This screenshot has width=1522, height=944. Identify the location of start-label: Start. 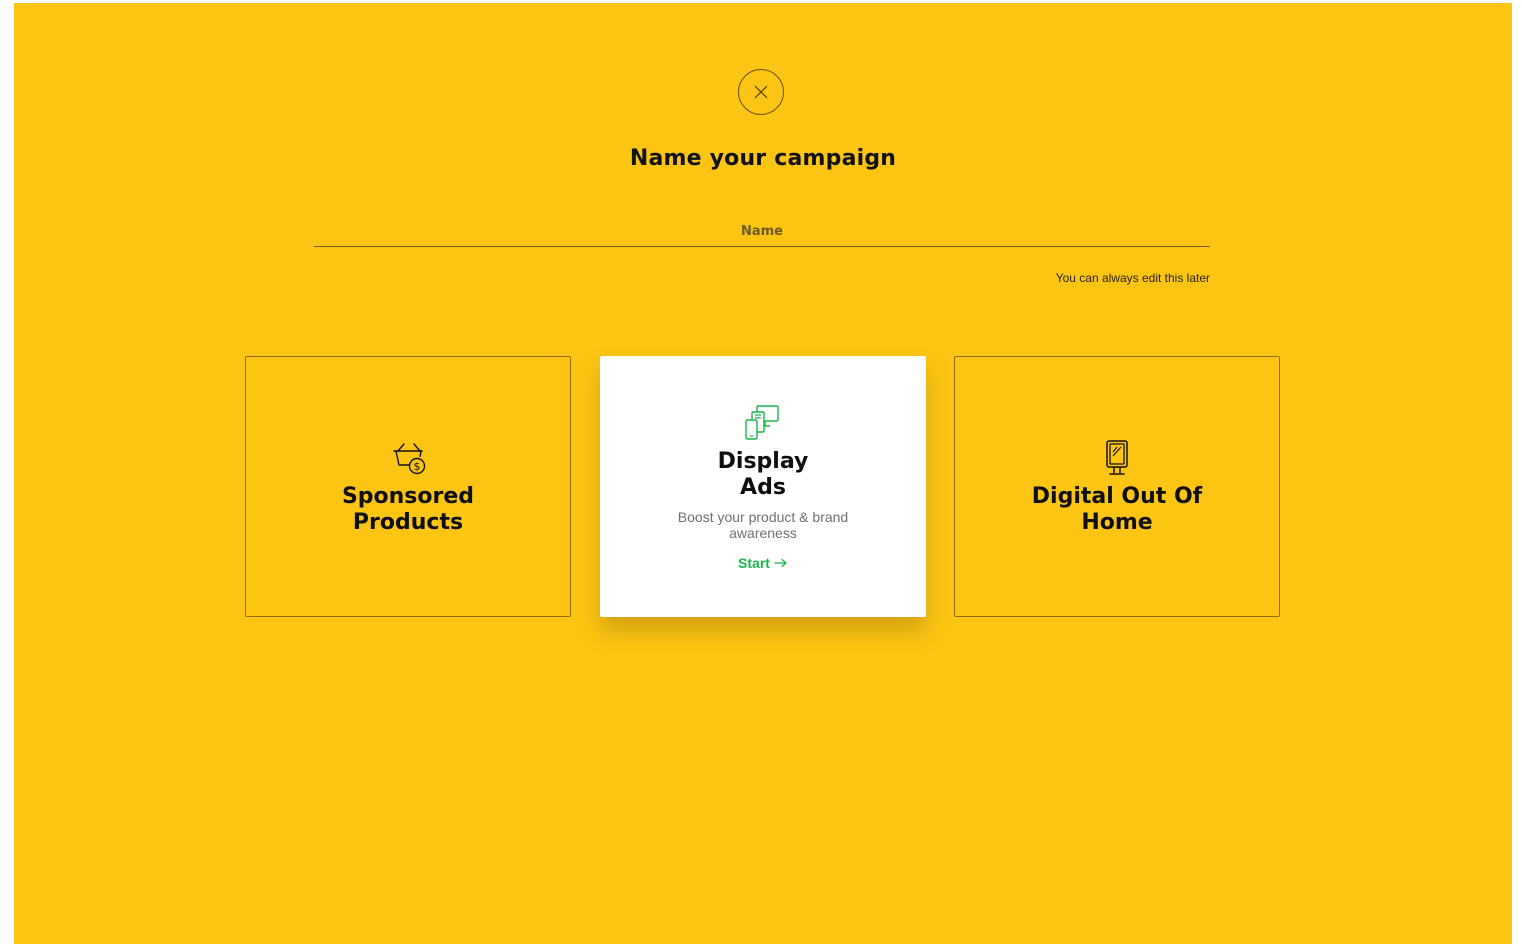
(754, 562).